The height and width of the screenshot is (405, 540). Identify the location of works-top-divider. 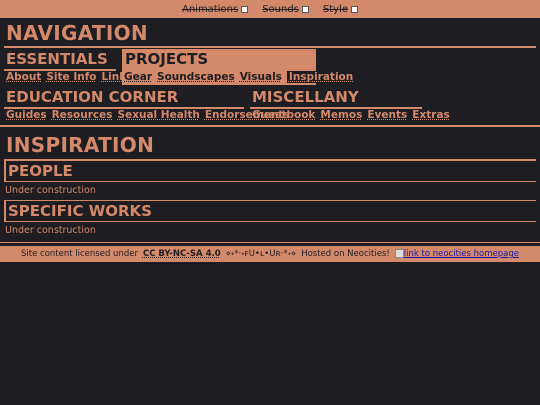
(270, 200).